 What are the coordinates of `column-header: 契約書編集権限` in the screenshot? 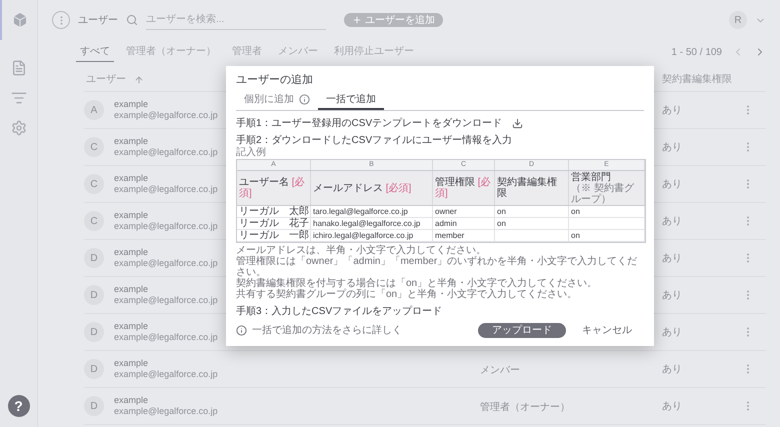 It's located at (697, 79).